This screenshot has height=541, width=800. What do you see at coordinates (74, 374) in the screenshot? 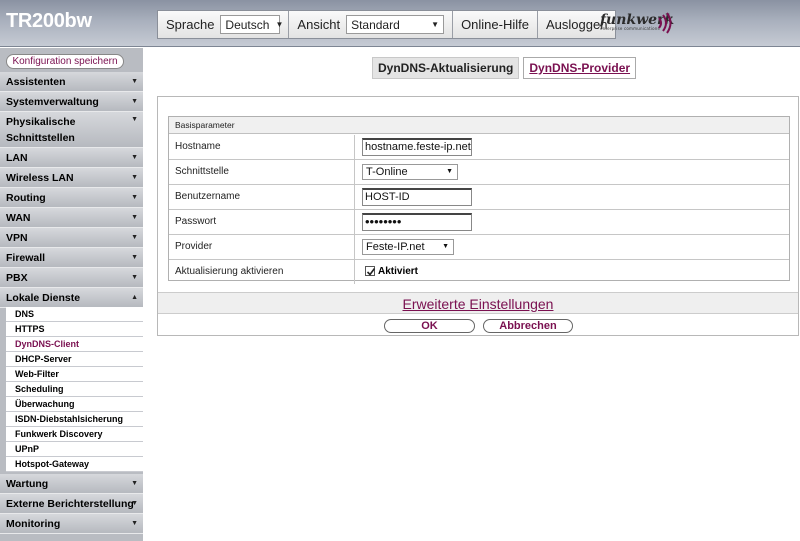
I see `sidebar-subitem-web-filter: Web-Filter` at bounding box center [74, 374].